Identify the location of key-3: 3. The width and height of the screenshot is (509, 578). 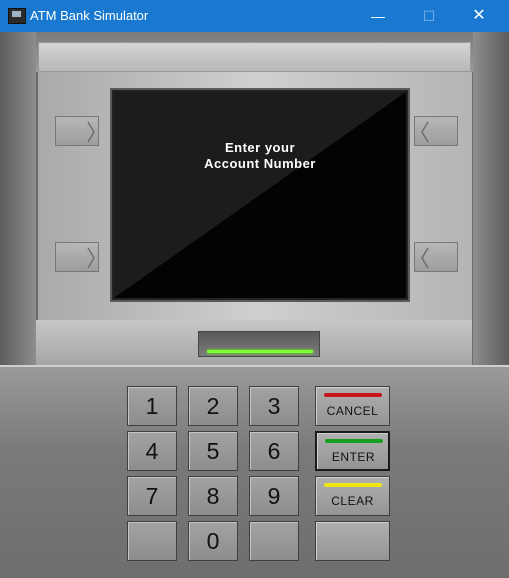
(274, 406).